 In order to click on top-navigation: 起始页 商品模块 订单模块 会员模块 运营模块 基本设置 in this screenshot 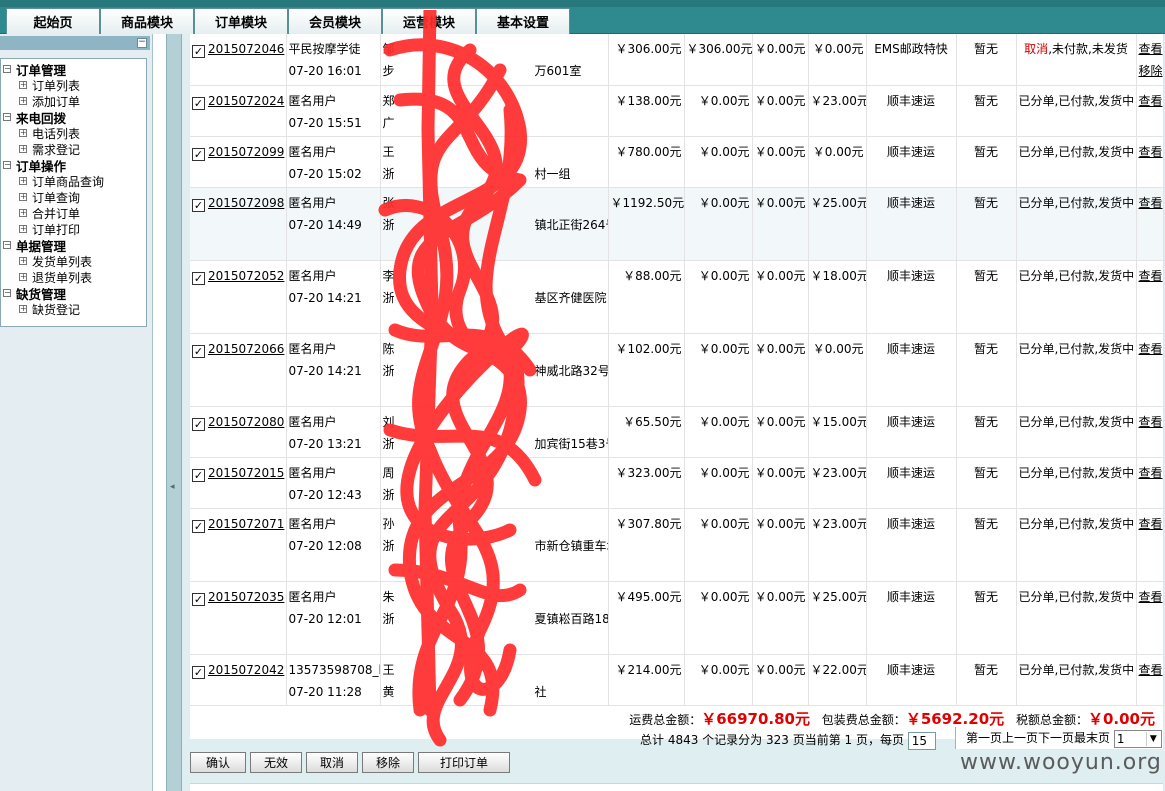, I will do `click(582, 17)`.